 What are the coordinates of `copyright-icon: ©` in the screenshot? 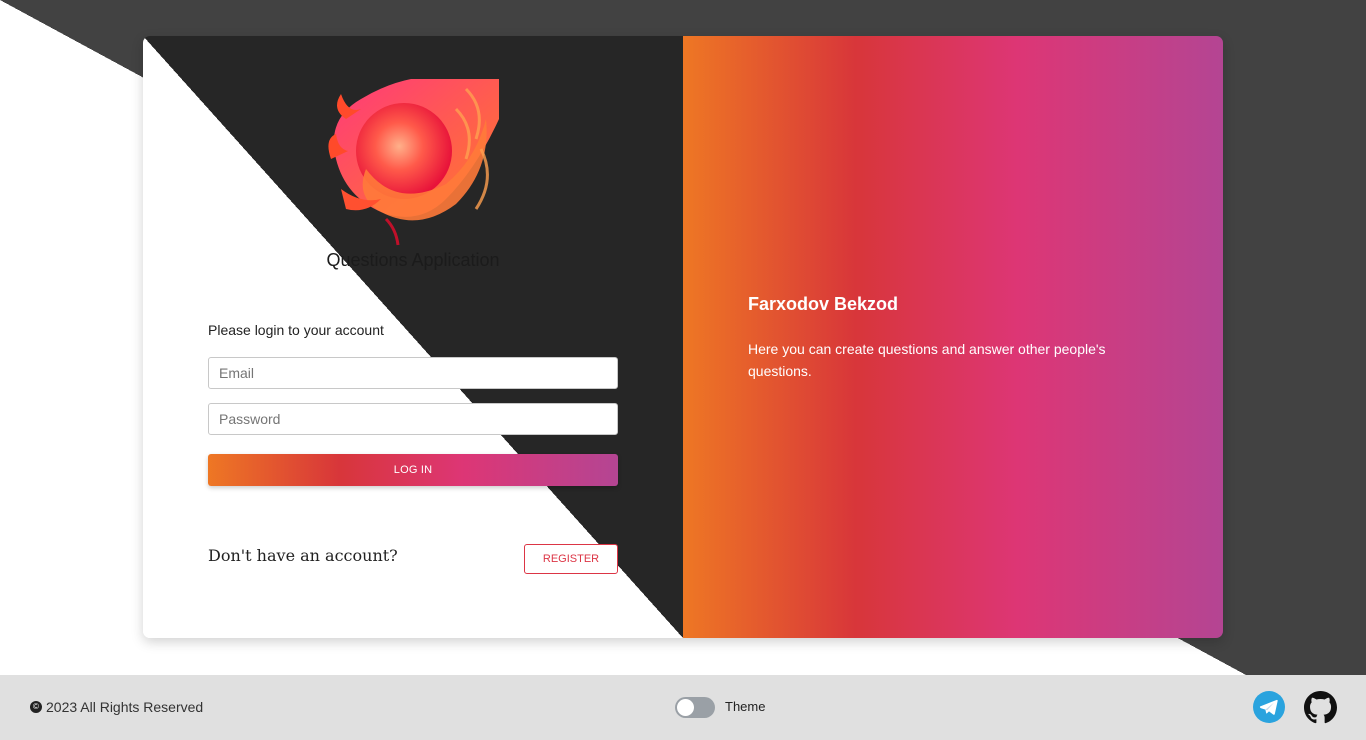 It's located at (36, 707).